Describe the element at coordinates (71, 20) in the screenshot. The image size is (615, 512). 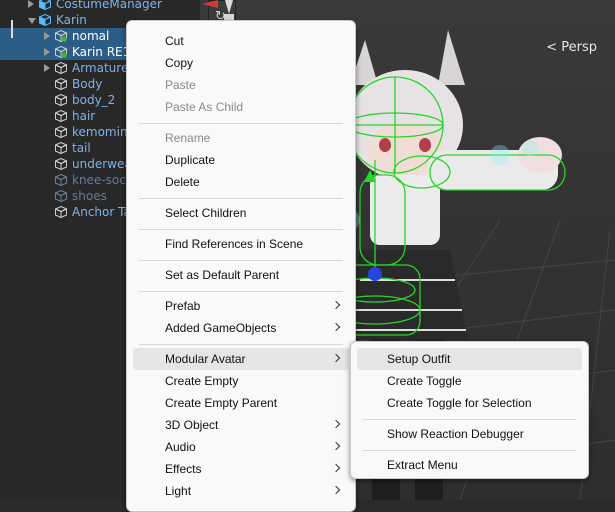
I see `hierarchy-item-label: Karin` at that location.